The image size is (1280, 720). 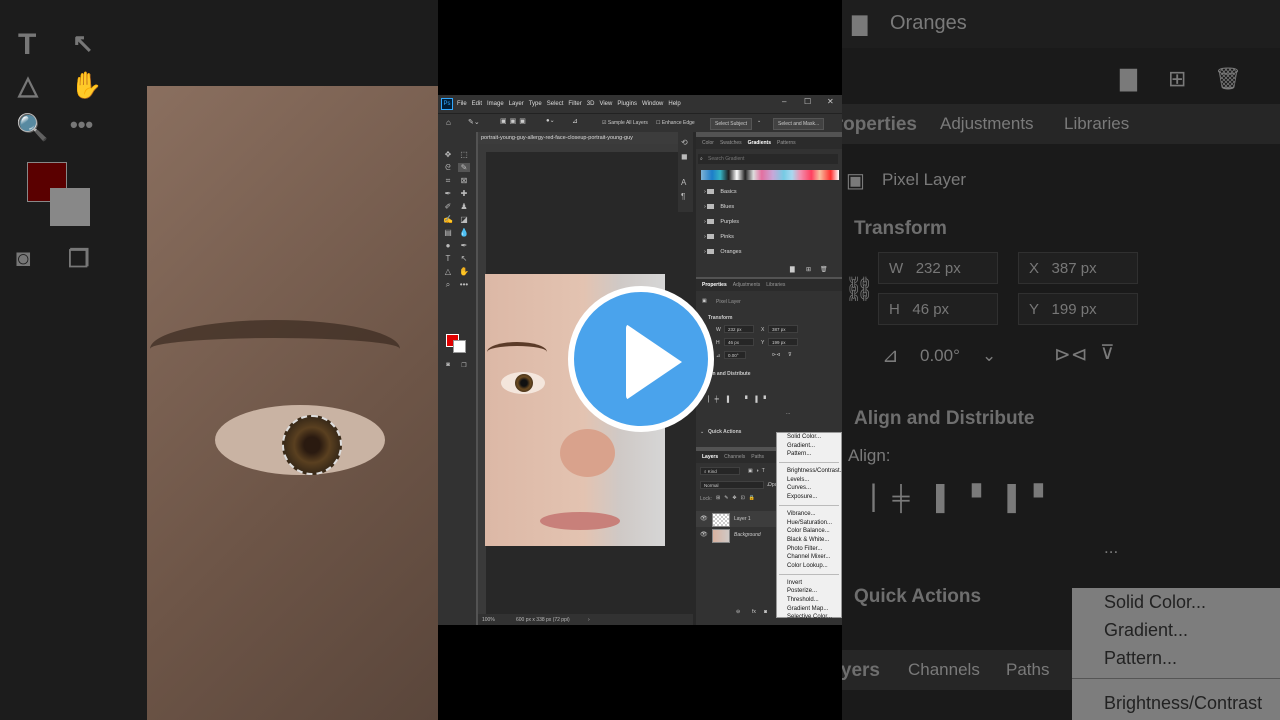 What do you see at coordinates (448, 285) in the screenshot?
I see `zoom-tool-icon: ⌕` at bounding box center [448, 285].